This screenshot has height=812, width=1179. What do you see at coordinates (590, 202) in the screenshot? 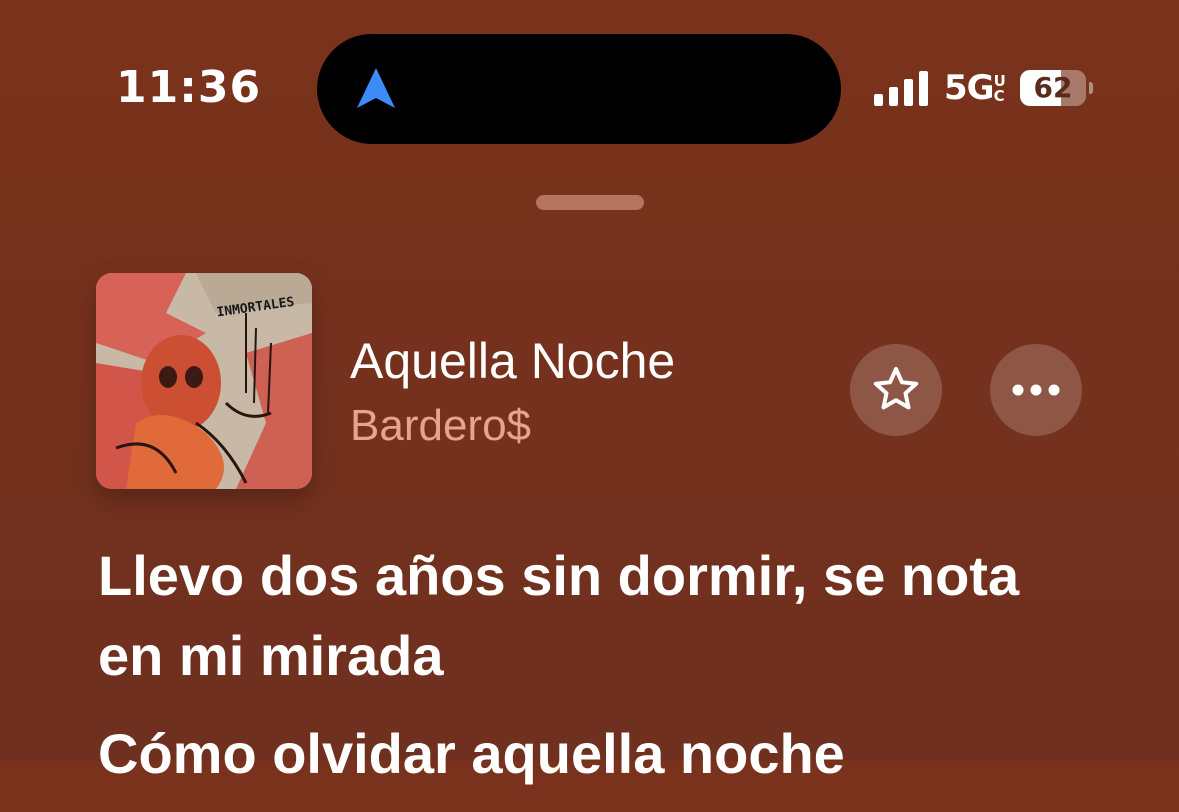
I see `sheet-grabber` at bounding box center [590, 202].